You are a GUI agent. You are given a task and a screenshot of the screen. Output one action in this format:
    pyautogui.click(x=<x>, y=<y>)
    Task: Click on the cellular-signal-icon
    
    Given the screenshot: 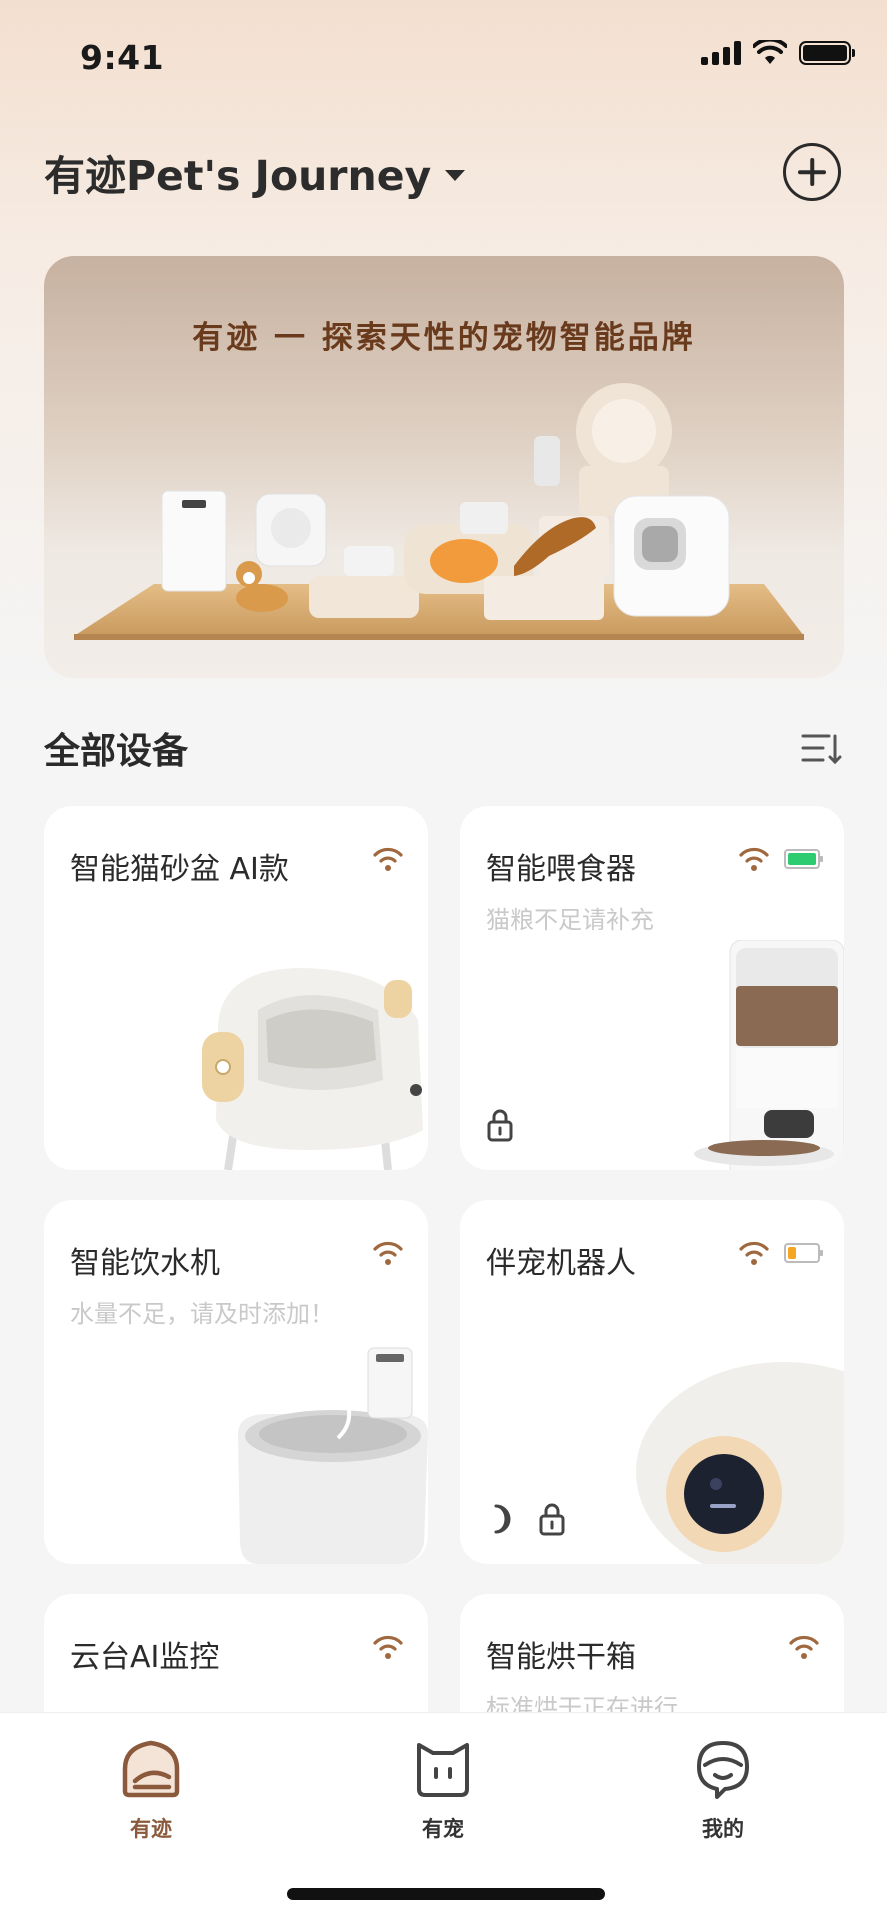 What is the action you would take?
    pyautogui.click(x=721, y=53)
    